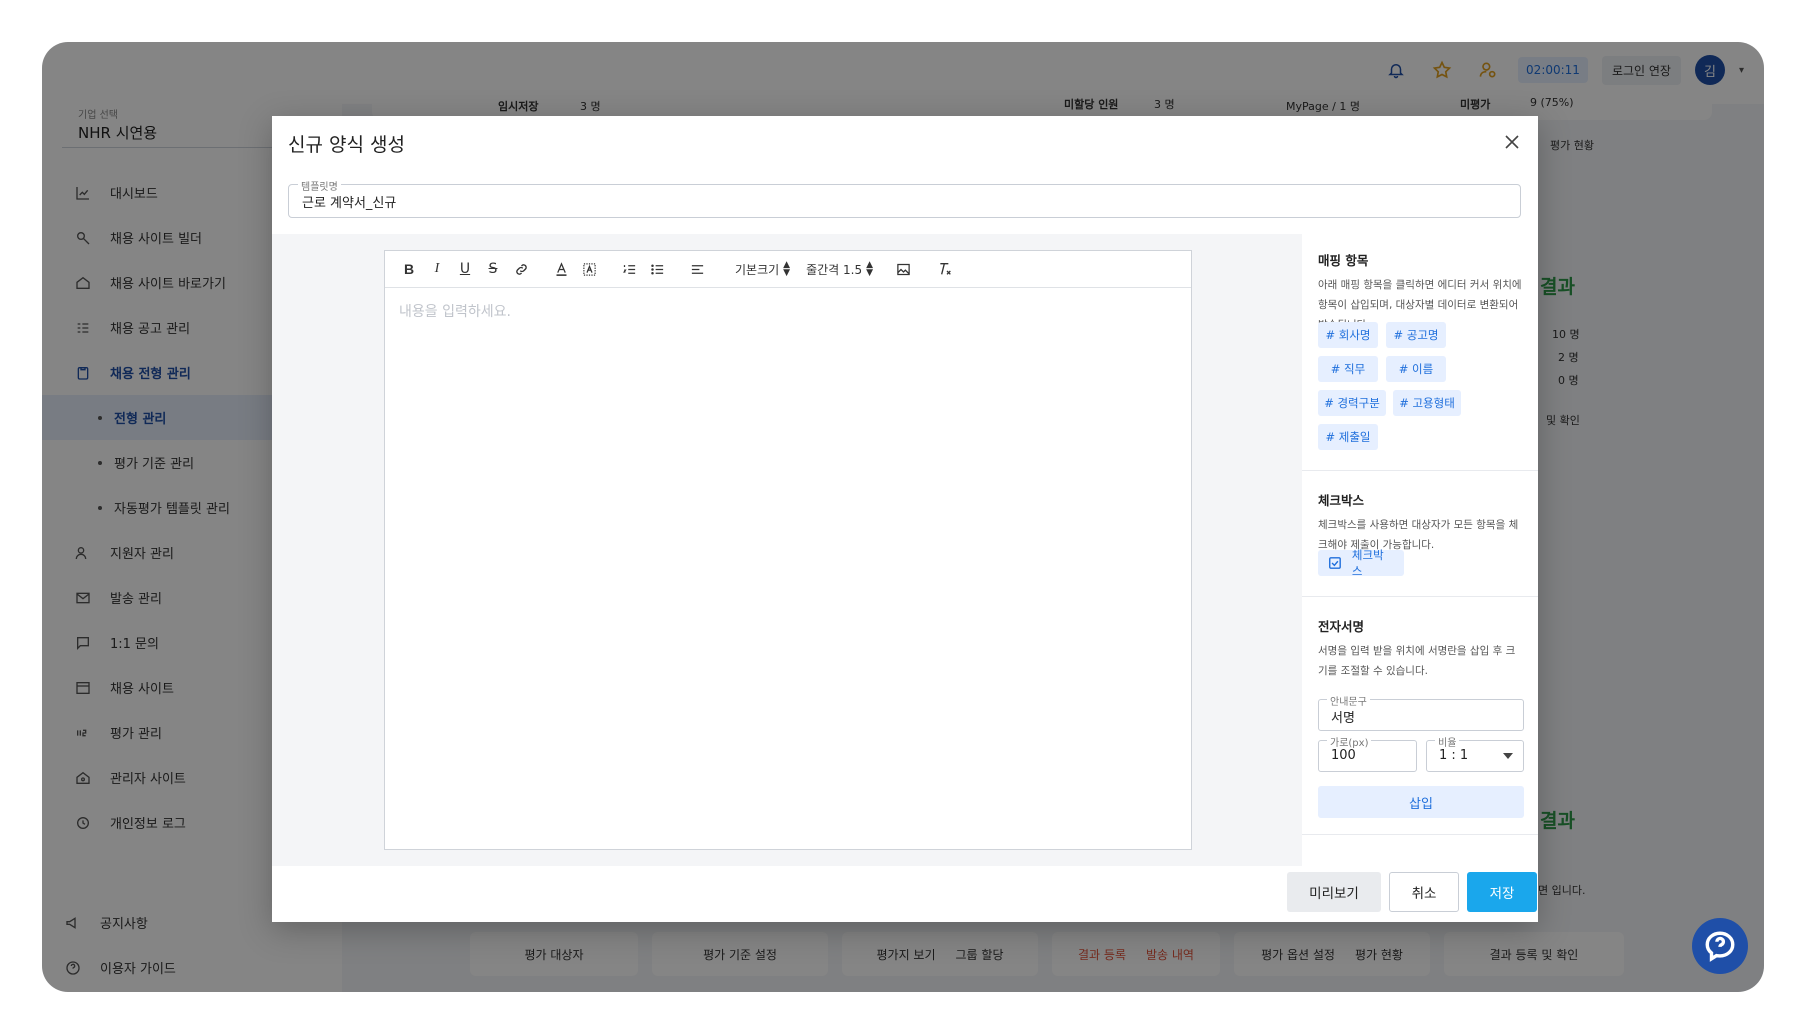 This screenshot has width=1806, height=1034. What do you see at coordinates (1348, 335) in the screenshot?
I see `mapping-chip-company: # 회사명` at bounding box center [1348, 335].